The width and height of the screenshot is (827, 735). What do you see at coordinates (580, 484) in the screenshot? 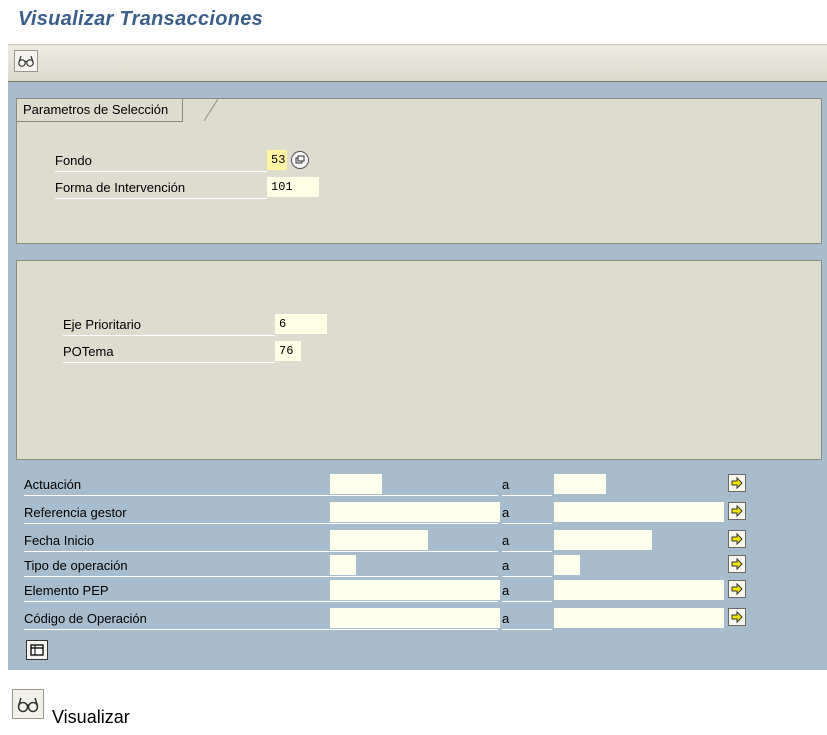
I see `actuacion-to-input` at bounding box center [580, 484].